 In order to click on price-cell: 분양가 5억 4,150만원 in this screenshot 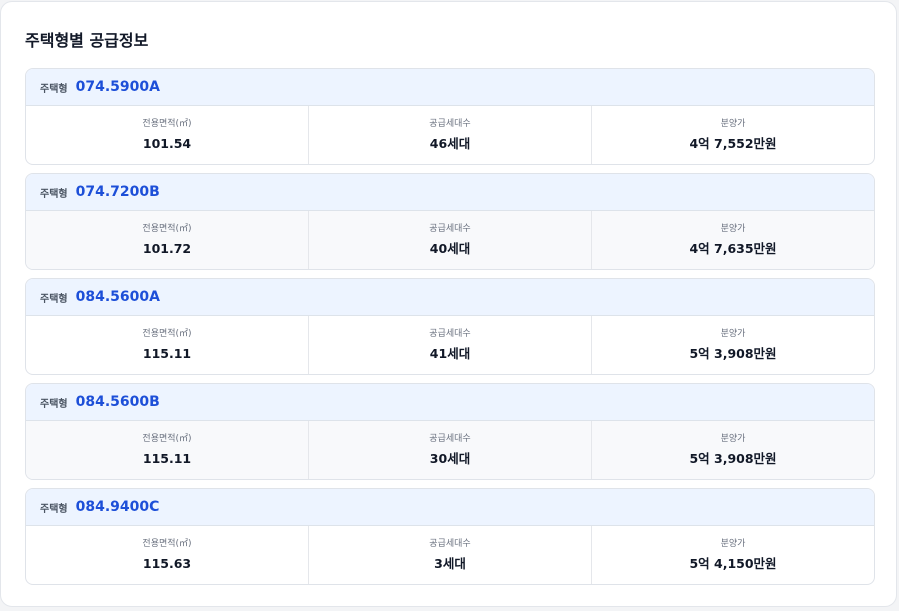, I will do `click(733, 555)`.